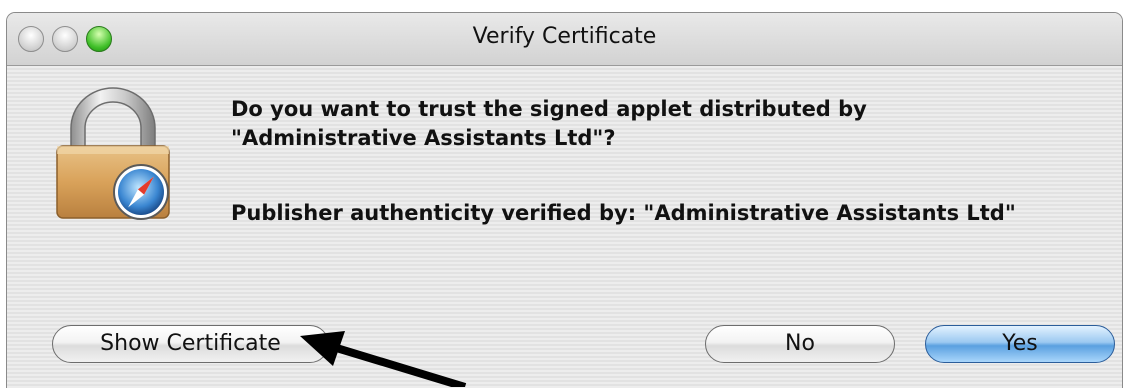 Image resolution: width=1133 pixels, height=388 pixels. What do you see at coordinates (113, 153) in the screenshot?
I see `lock-icon` at bounding box center [113, 153].